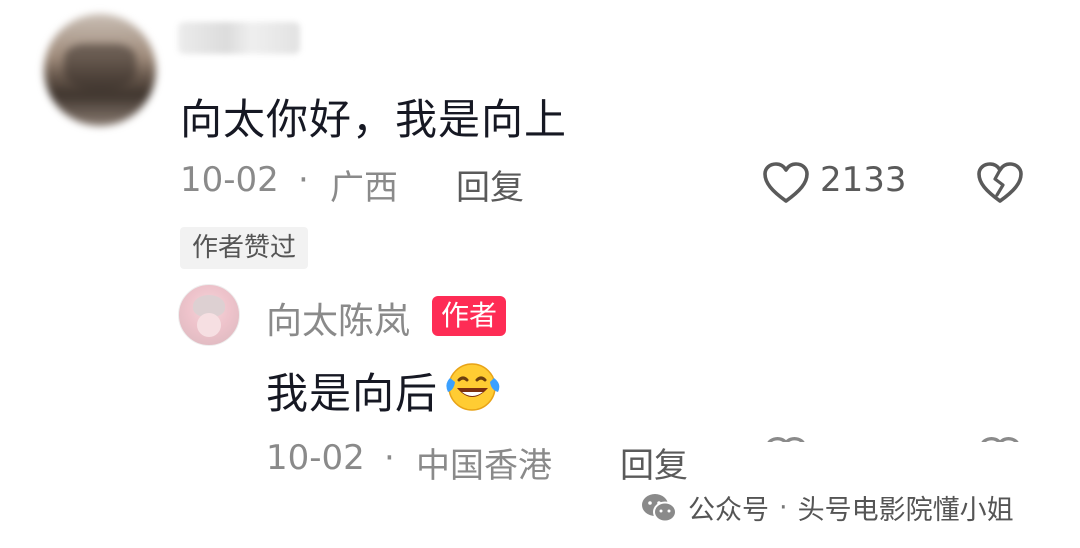 This screenshot has width=1080, height=548. Describe the element at coordinates (863, 180) in the screenshot. I see `like-count: 2133` at that location.